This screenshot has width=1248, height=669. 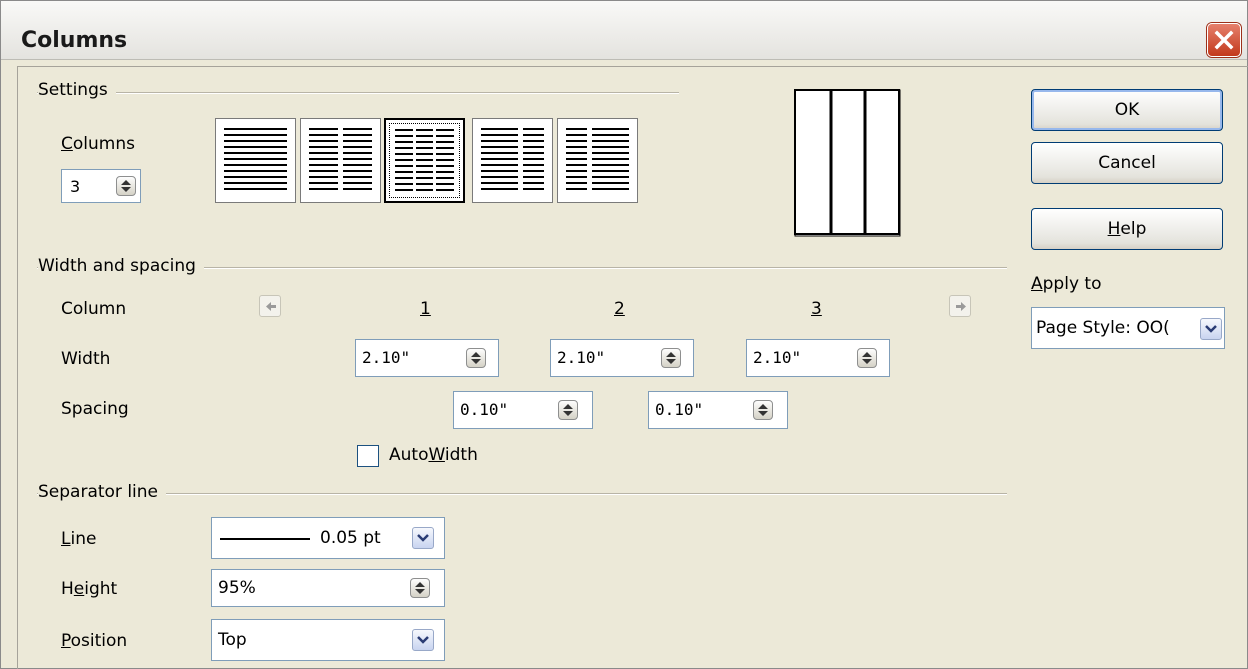 What do you see at coordinates (74, 40) in the screenshot?
I see `dialog-title: Columns` at bounding box center [74, 40].